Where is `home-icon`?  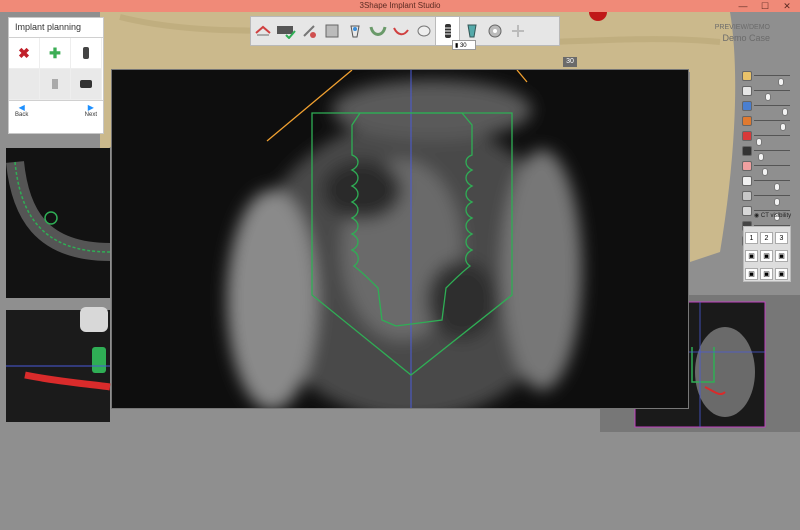 home-icon is located at coordinates (262, 30).